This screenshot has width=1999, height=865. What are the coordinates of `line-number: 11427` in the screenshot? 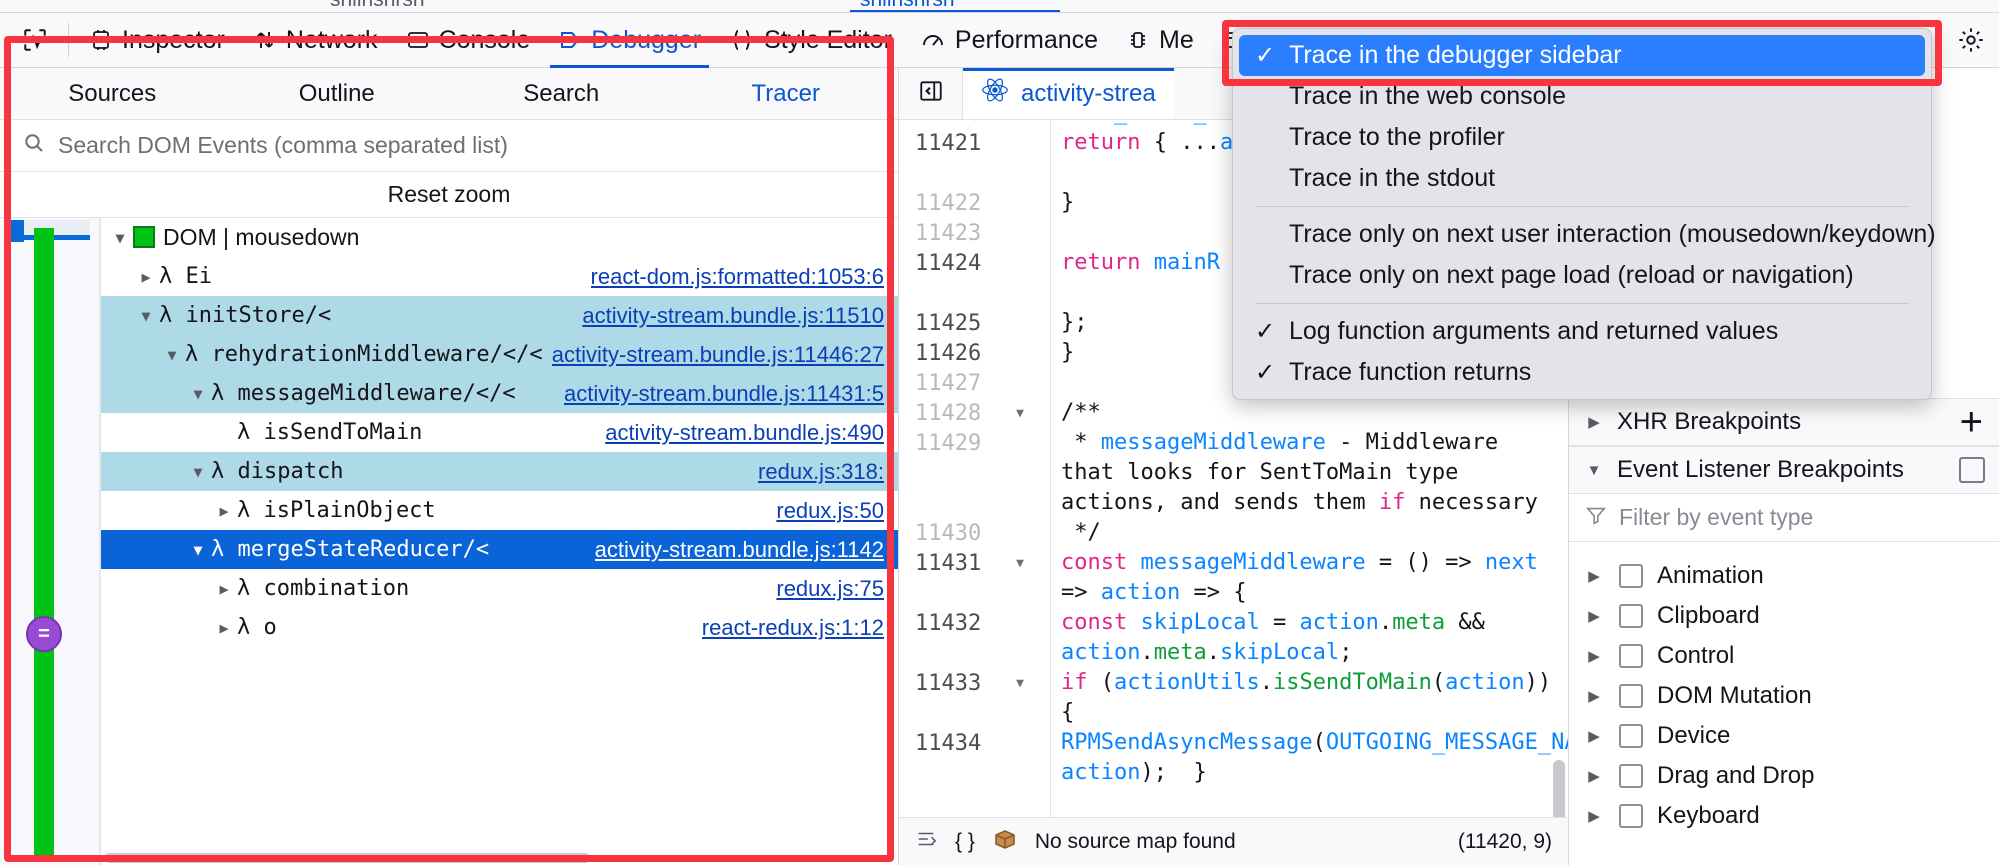 It's located at (975, 383).